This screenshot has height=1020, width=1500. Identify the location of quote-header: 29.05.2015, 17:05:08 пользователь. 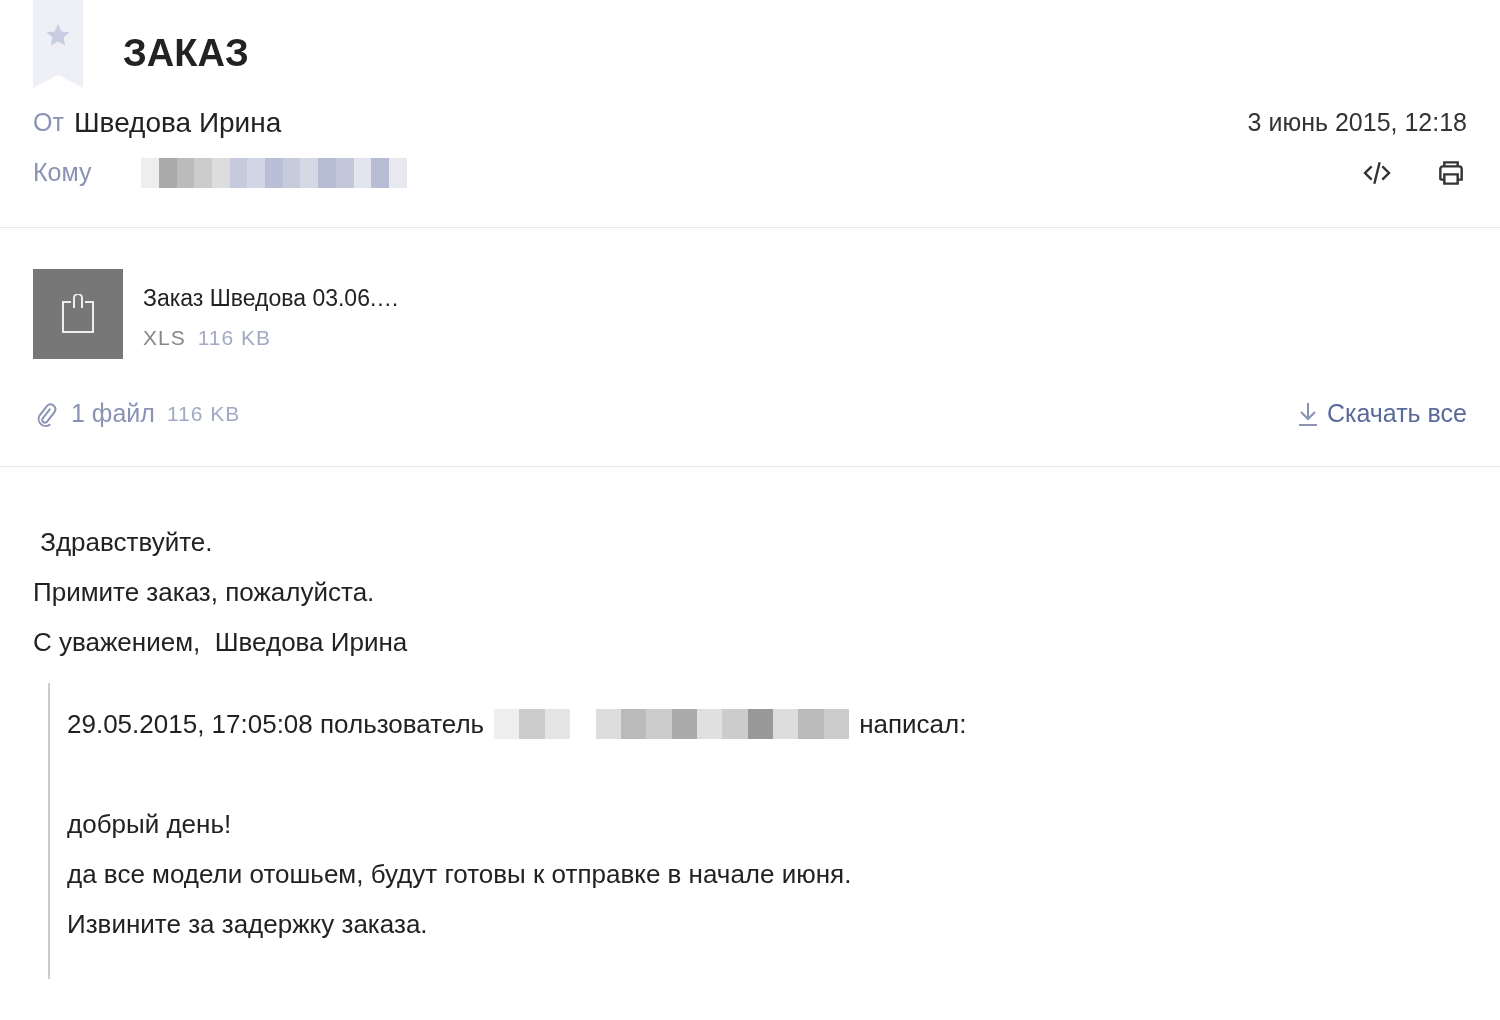
(276, 724).